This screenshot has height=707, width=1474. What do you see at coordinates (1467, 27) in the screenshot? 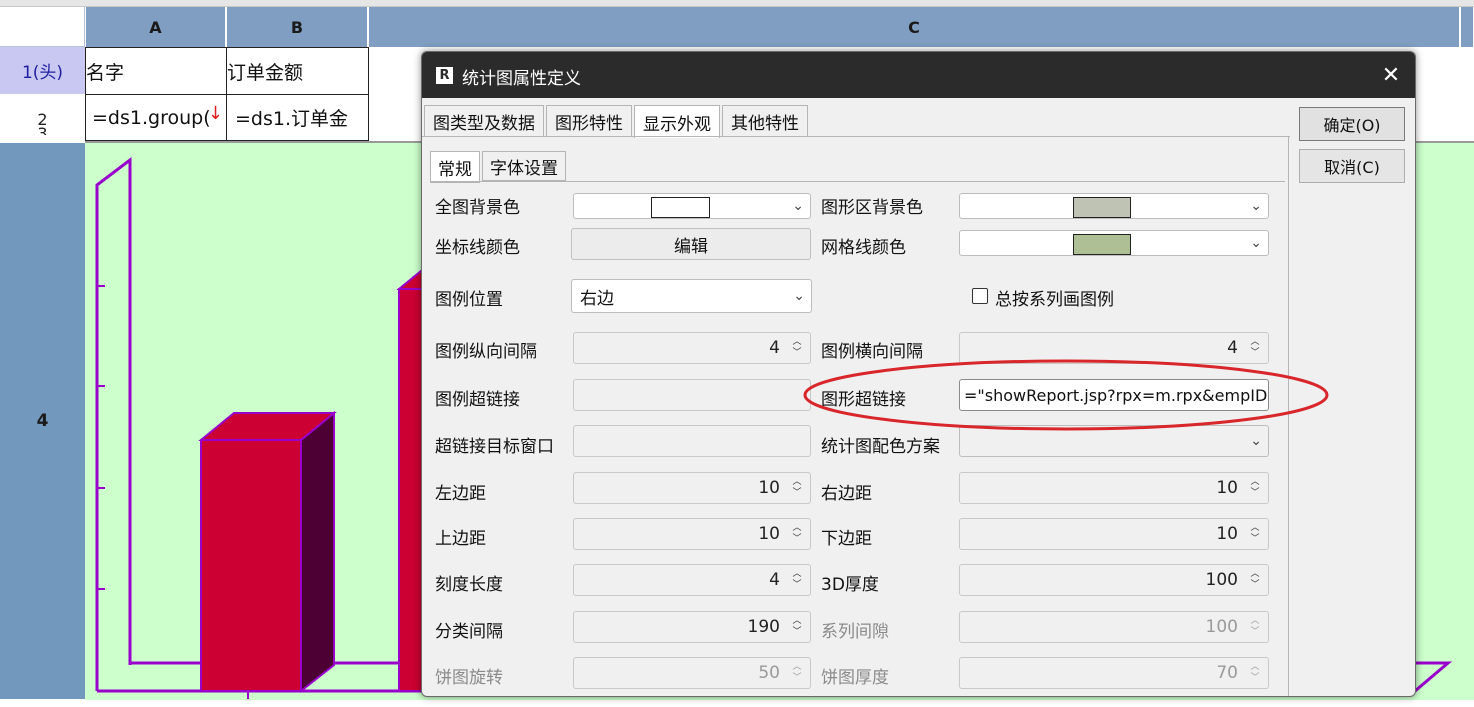
I see `column-header-next` at bounding box center [1467, 27].